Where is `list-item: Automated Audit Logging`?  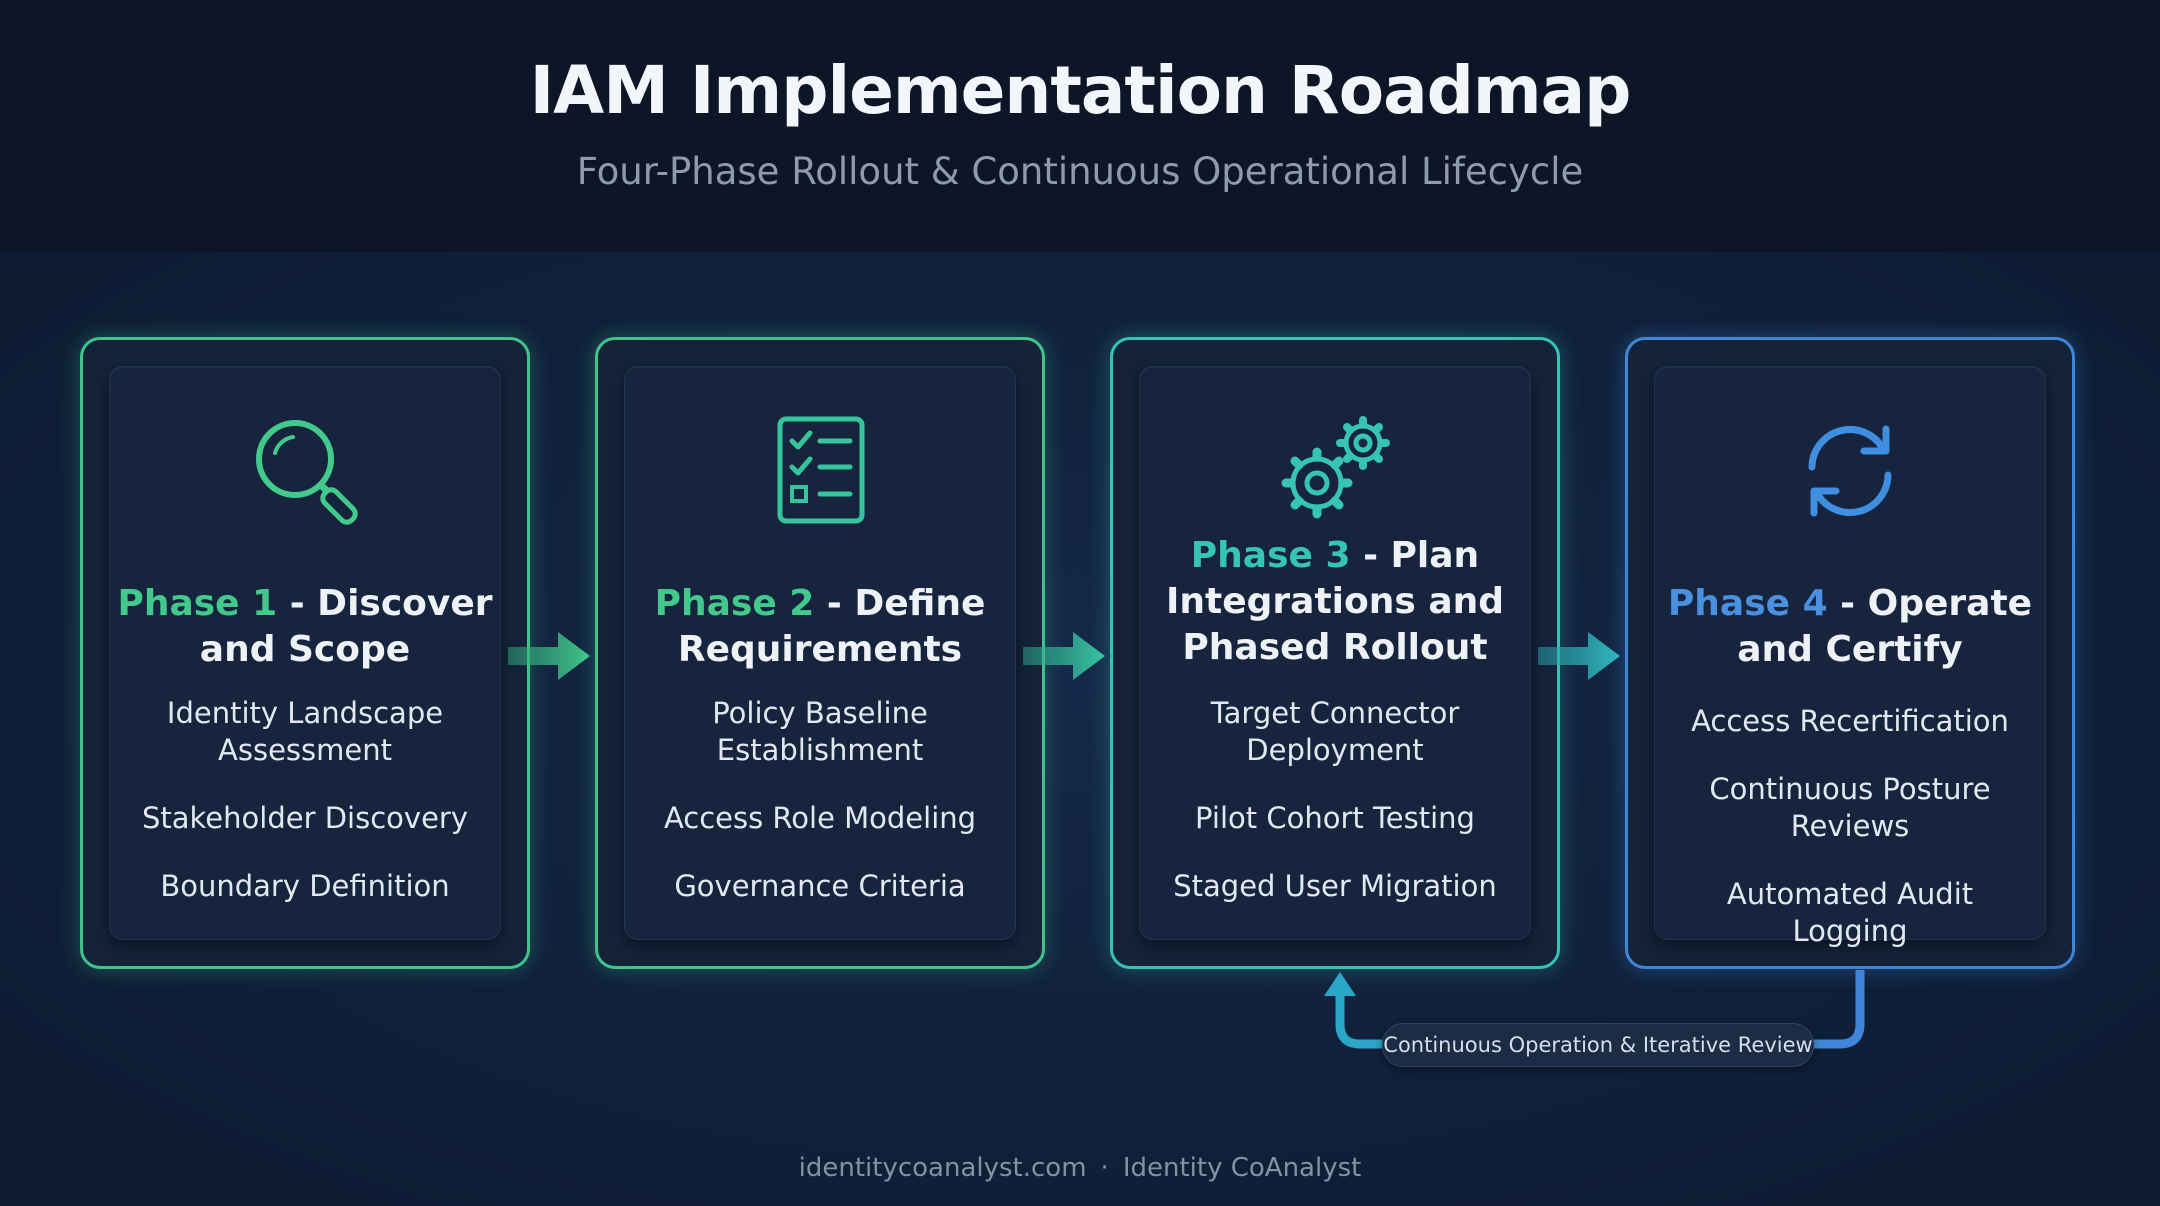
list-item: Automated Audit Logging is located at coordinates (1850, 912).